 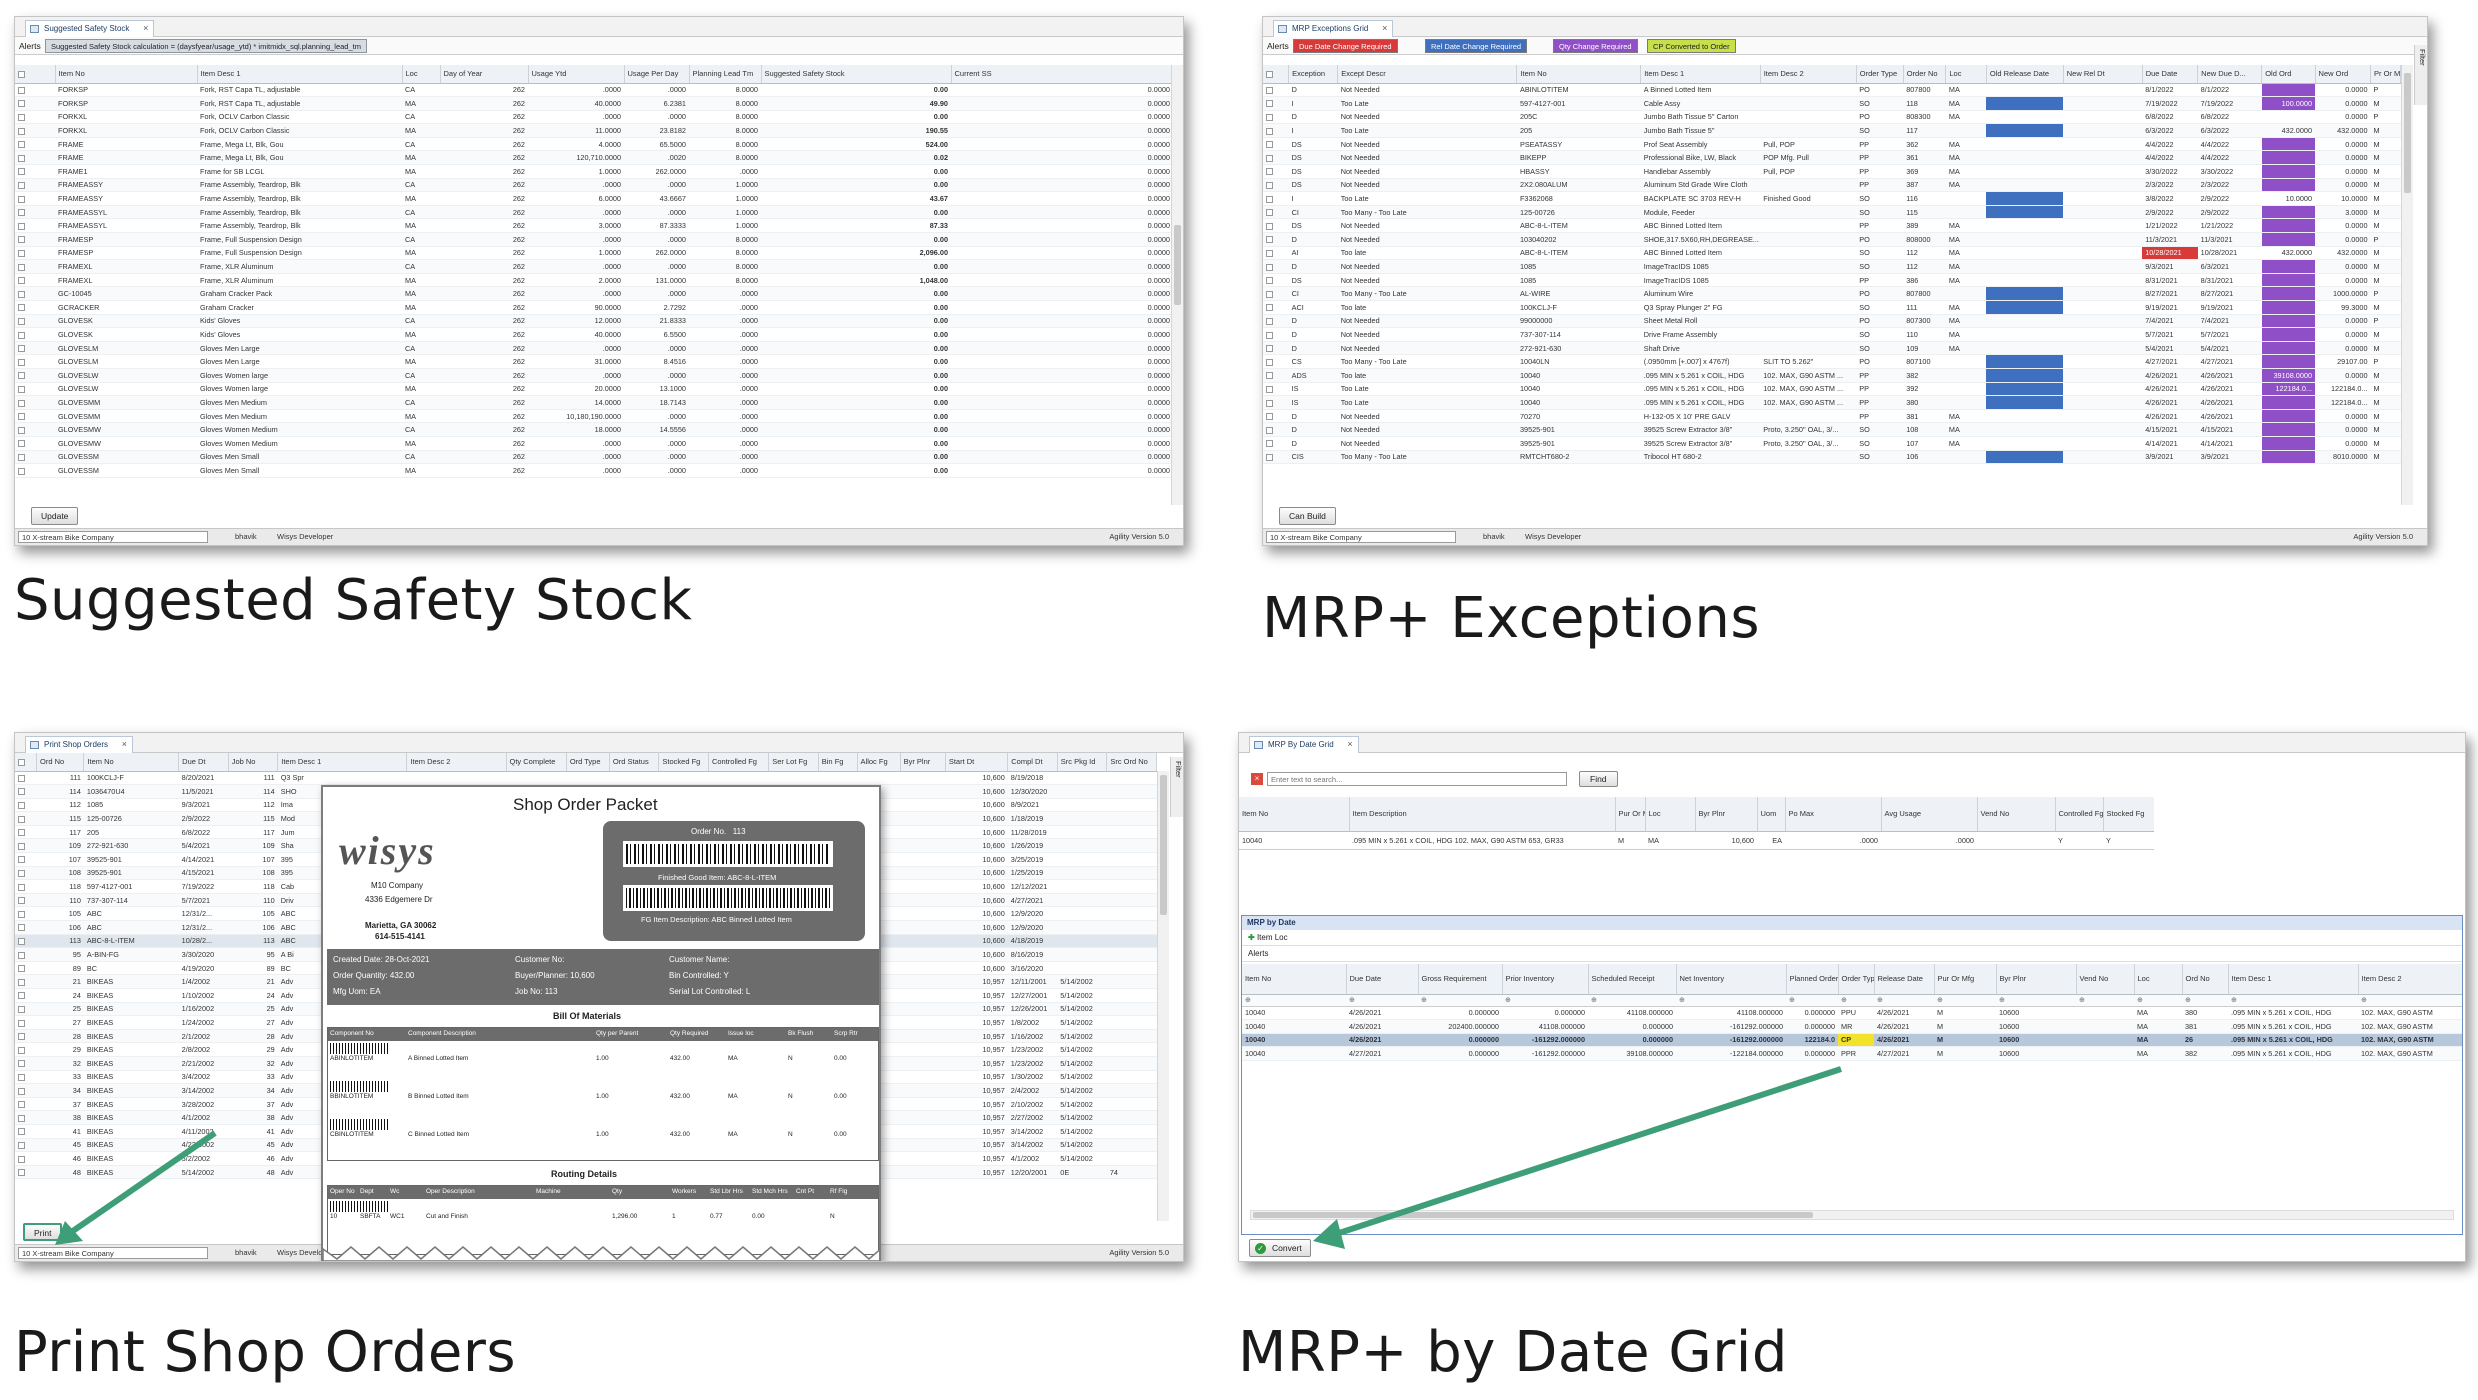 What do you see at coordinates (657, 74) in the screenshot?
I see `safety-col-header: Usage Per Day` at bounding box center [657, 74].